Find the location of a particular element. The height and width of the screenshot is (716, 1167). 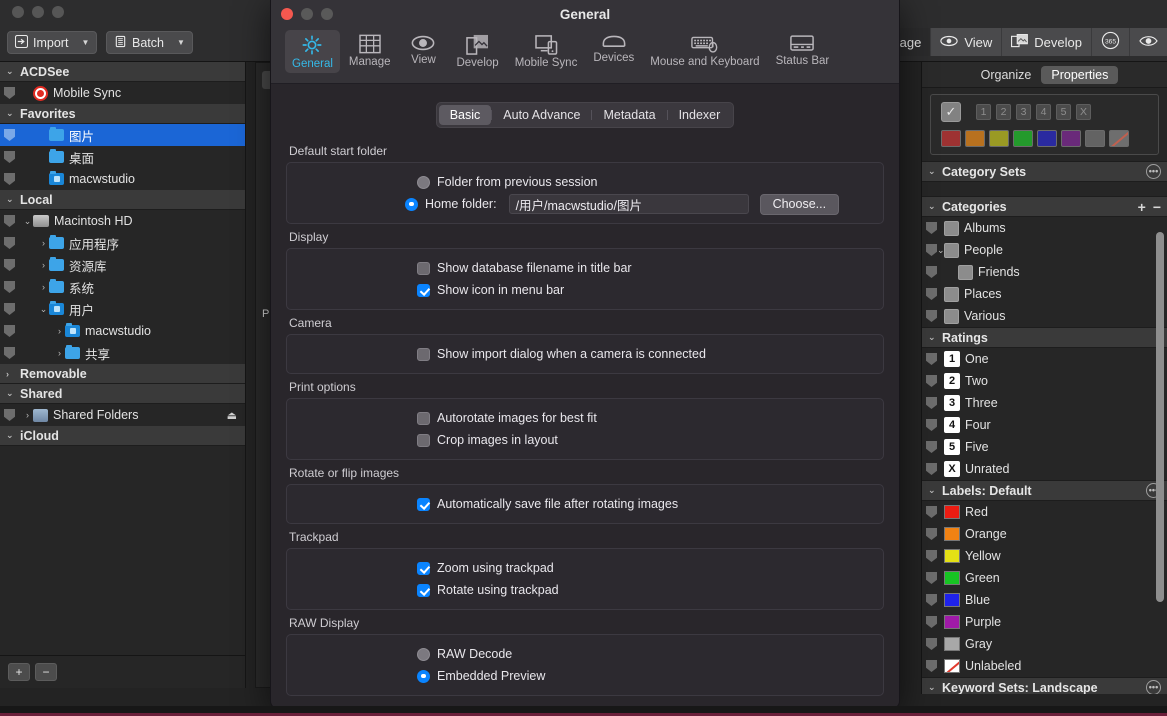

mode-eye-swirl is located at coordinates (1148, 42).